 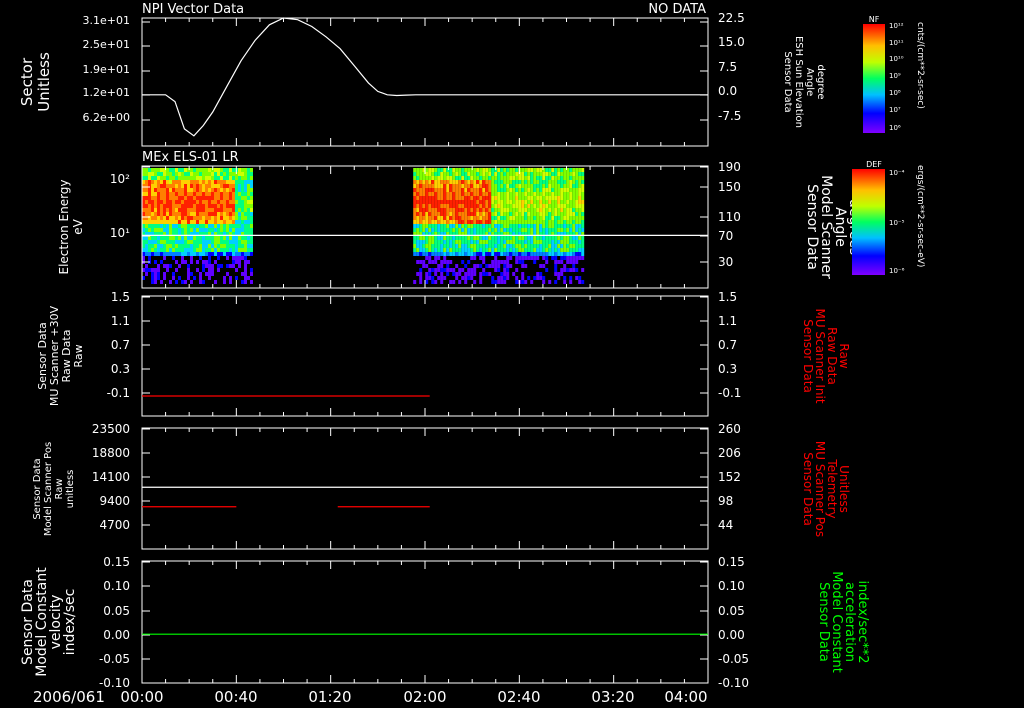 I want to click on svg-text: degree, so click(x=820, y=81).